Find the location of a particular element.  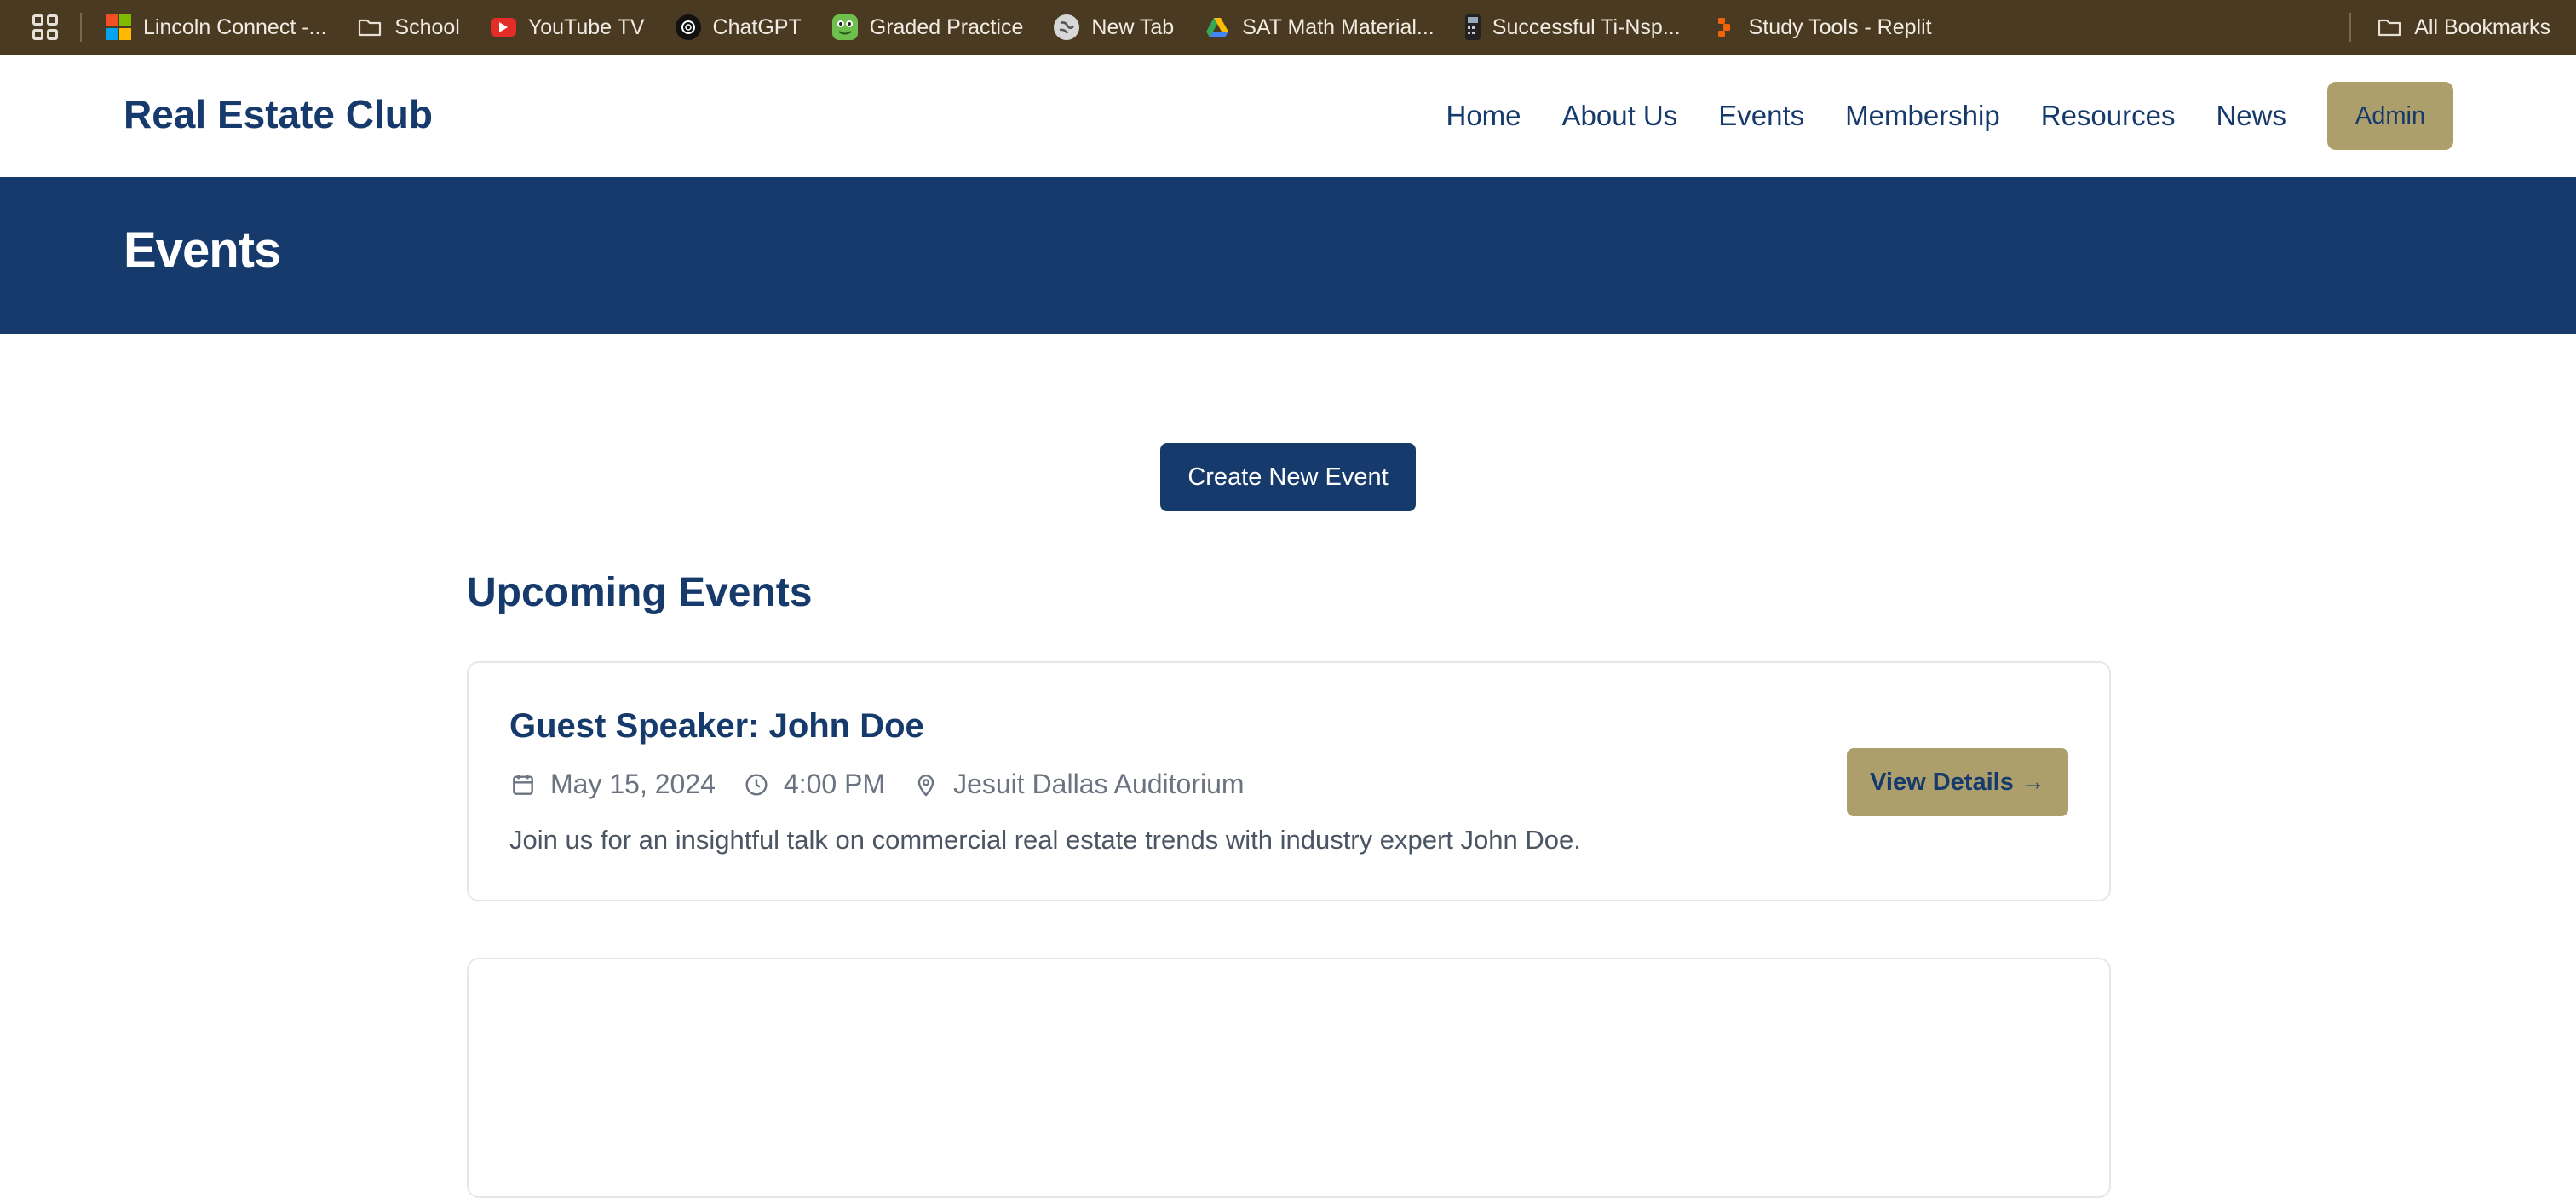

bookmark-replit: Study Tools - Replit is located at coordinates (1822, 27).